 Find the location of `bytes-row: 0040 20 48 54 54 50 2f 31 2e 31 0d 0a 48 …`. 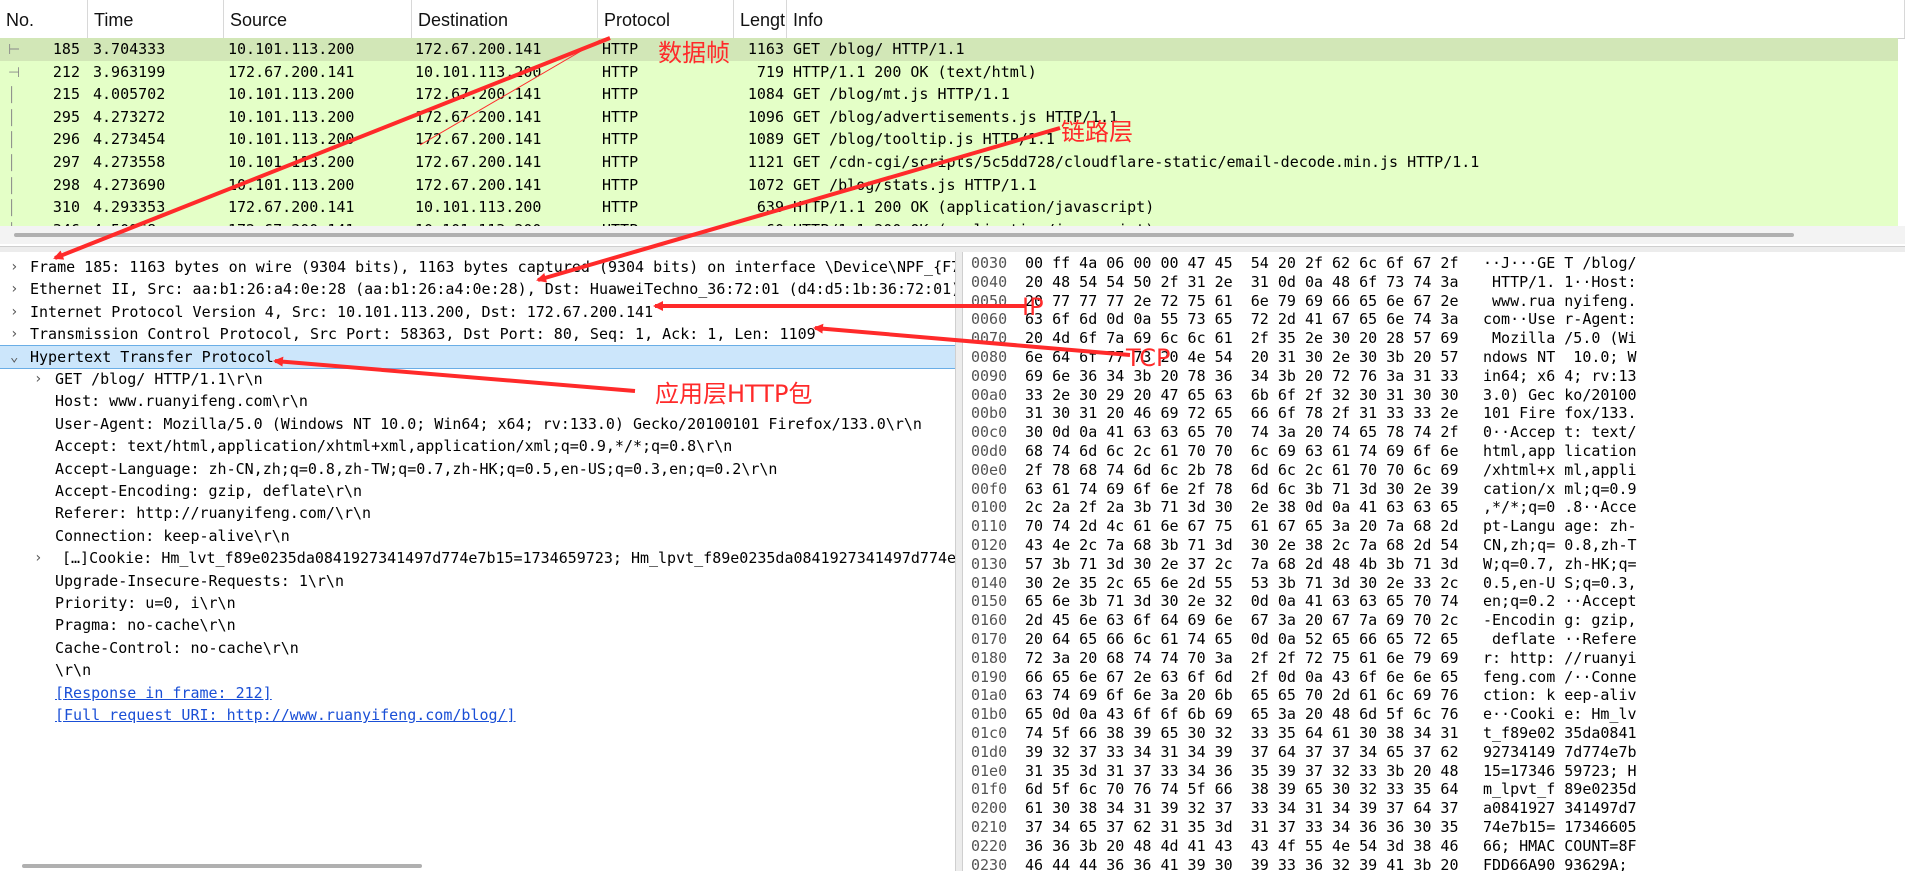

bytes-row: 0040 20 48 54 54 50 2f 31 2e 31 0d 0a 48 … is located at coordinates (1434, 282).